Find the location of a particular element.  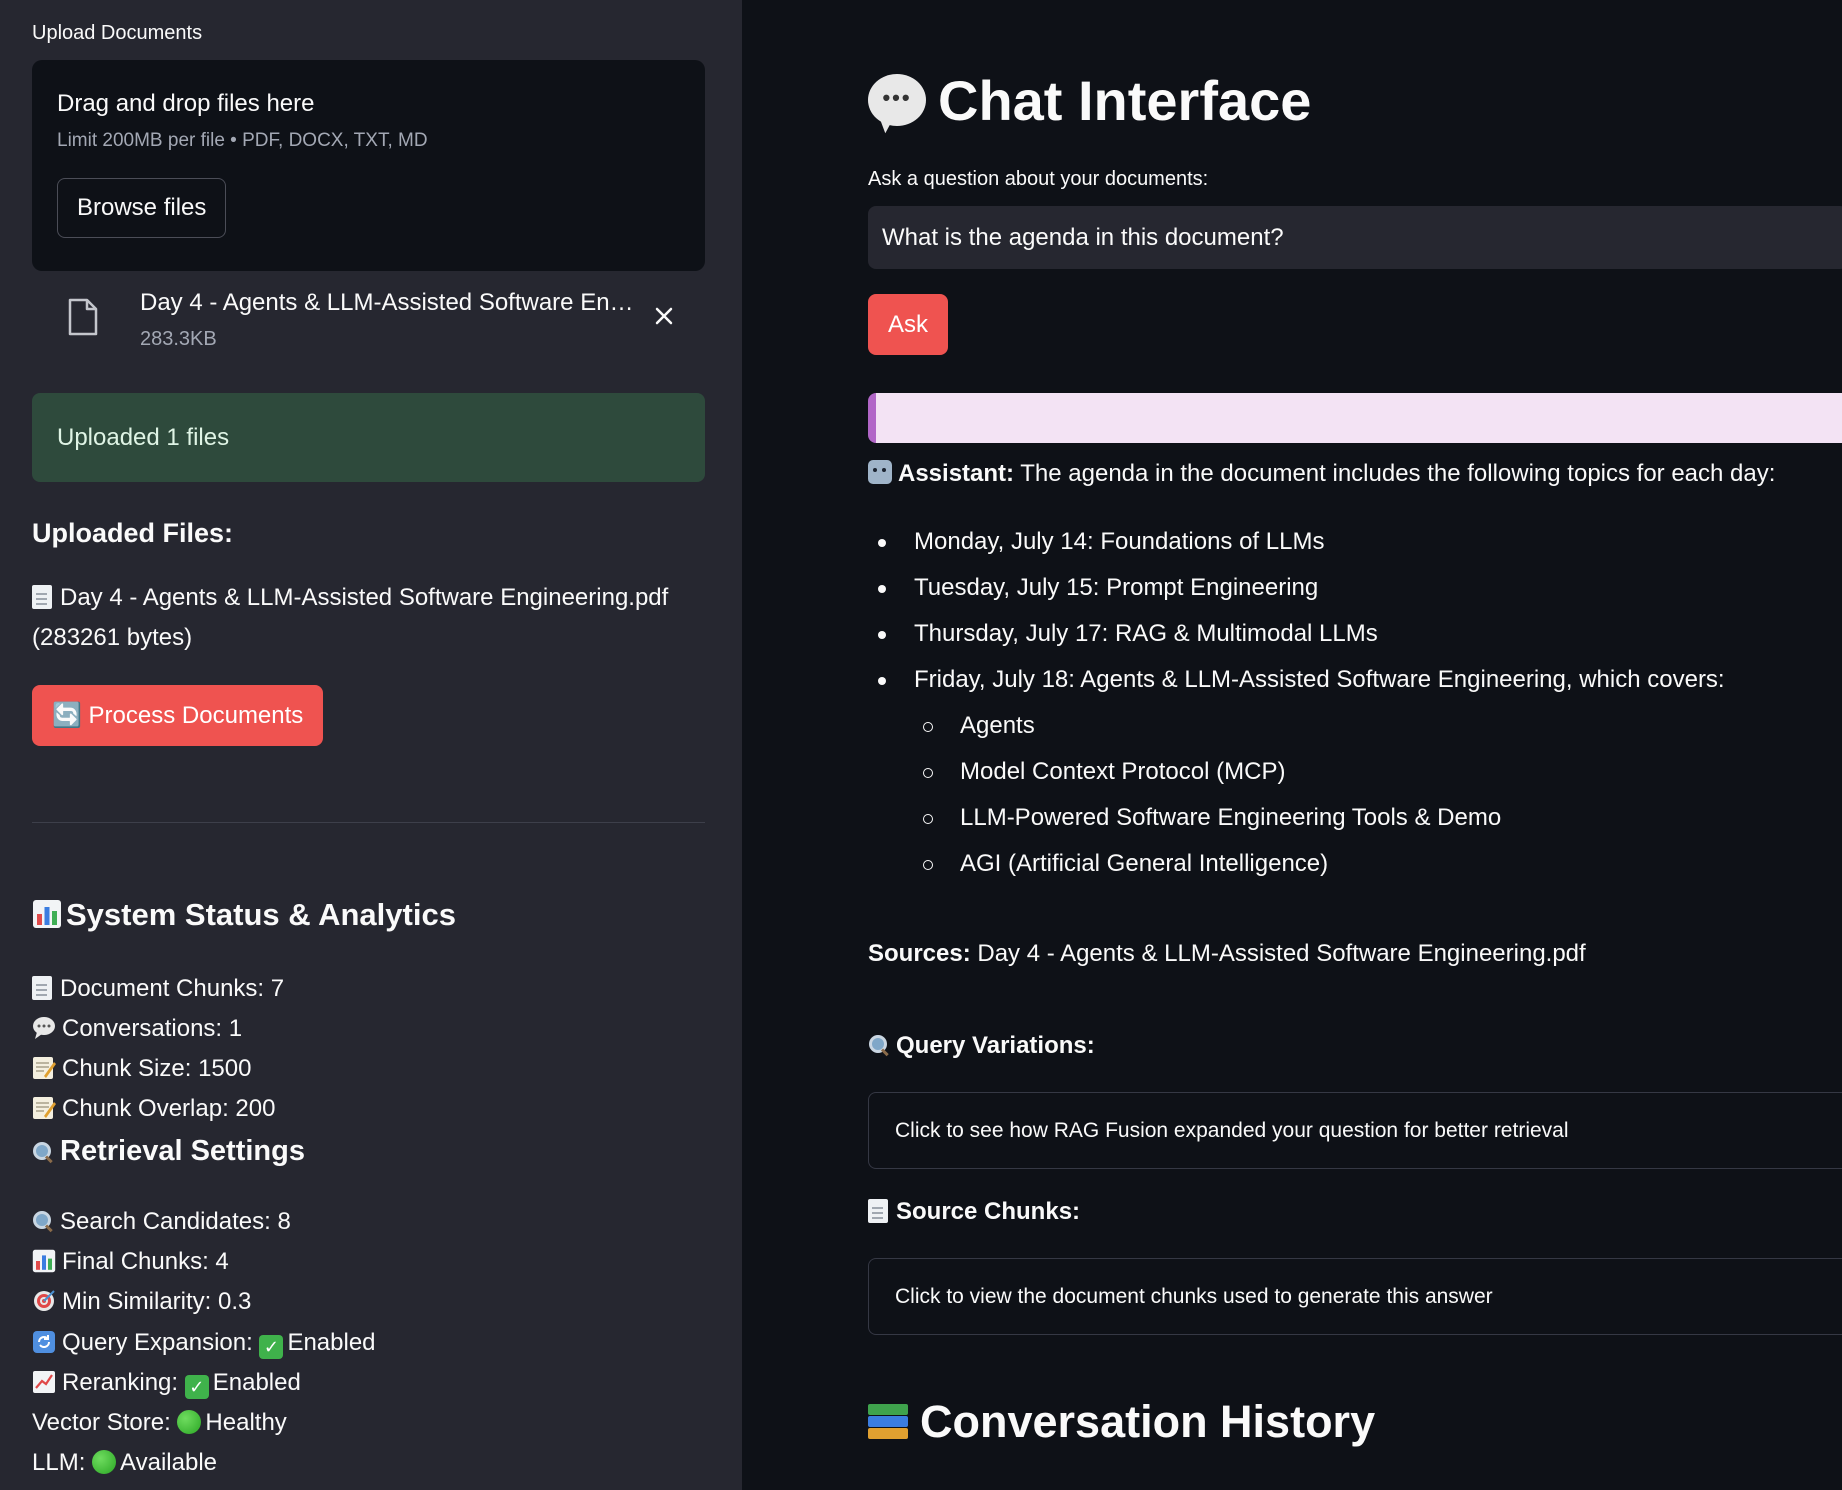

system-status-heading: System Status & Analytics is located at coordinates (244, 915).